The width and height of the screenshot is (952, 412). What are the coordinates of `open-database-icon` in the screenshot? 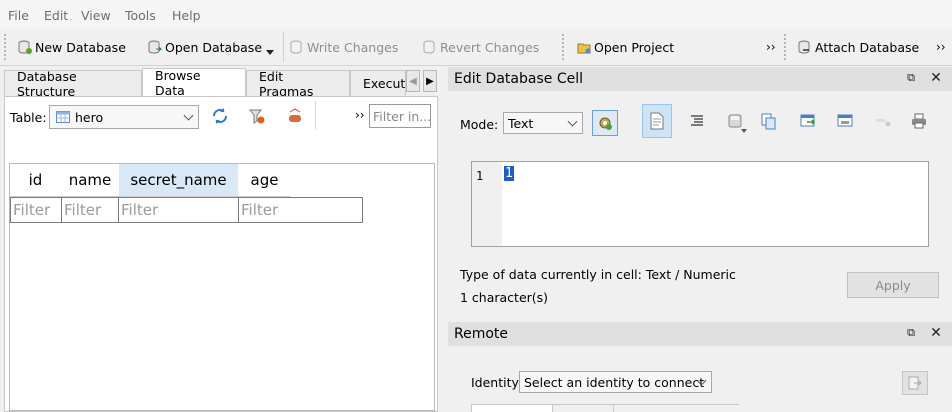 It's located at (155, 47).